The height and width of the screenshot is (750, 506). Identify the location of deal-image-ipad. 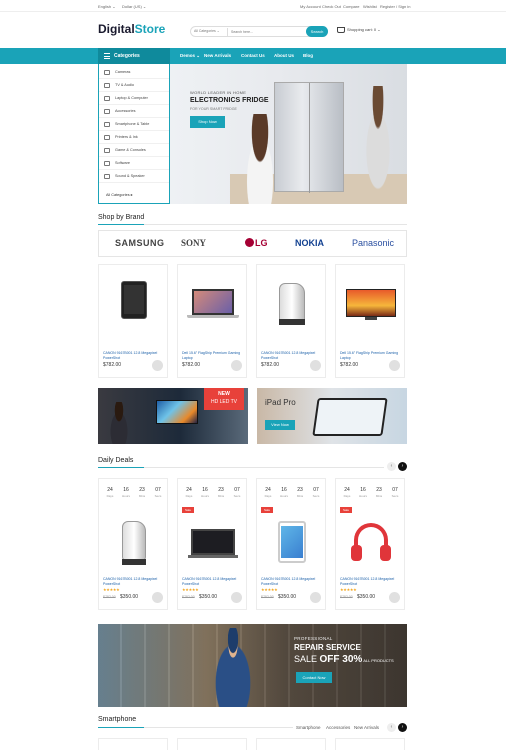
(292, 544).